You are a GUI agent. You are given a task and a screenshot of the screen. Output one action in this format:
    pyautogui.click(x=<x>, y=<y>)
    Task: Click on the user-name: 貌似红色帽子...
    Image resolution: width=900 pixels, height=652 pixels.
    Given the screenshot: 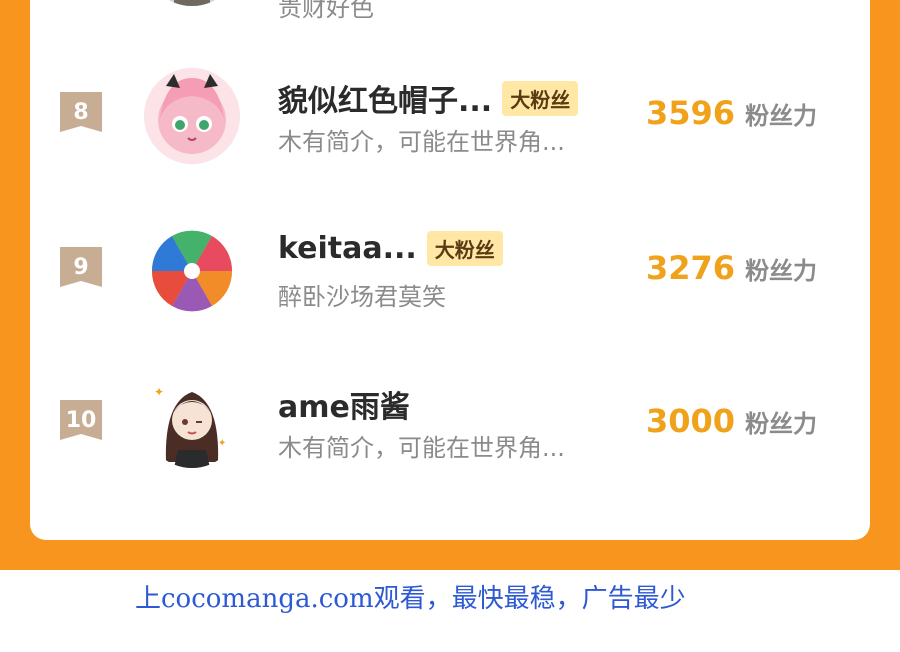 What is the action you would take?
    pyautogui.click(x=385, y=98)
    